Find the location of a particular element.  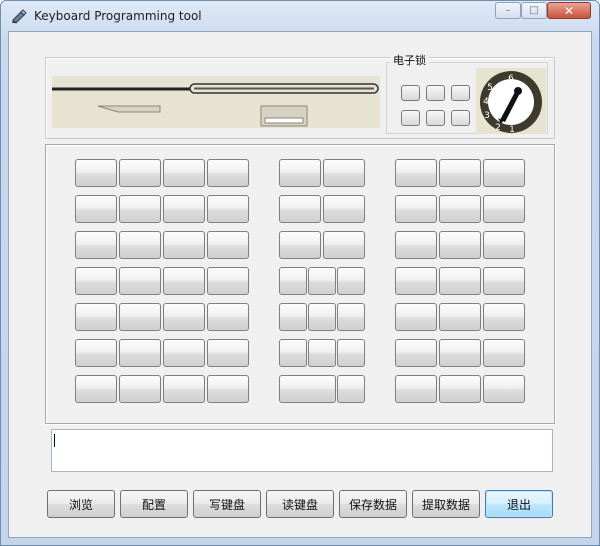

key-left-r4-c3 is located at coordinates (184, 281).